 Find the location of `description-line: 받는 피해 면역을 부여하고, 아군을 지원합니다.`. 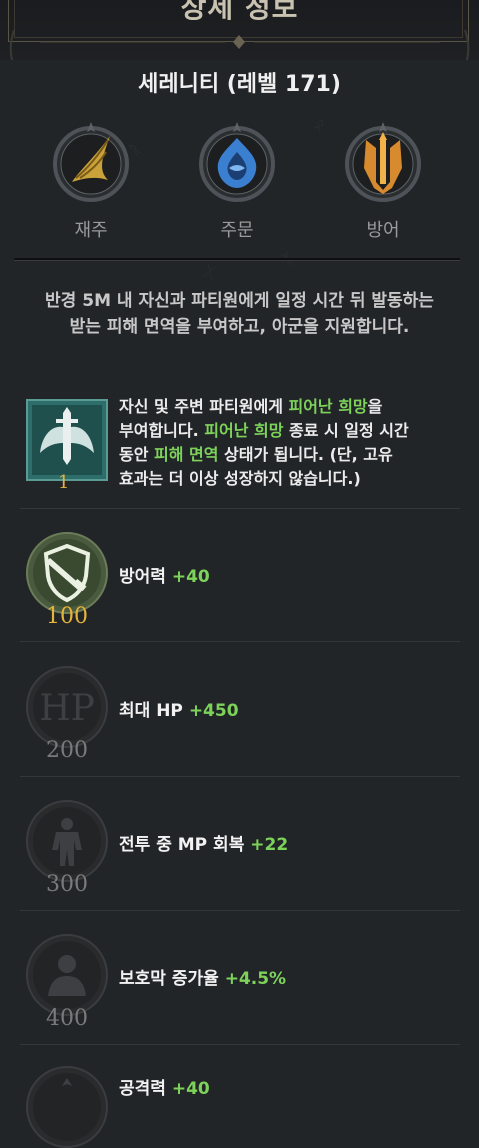

description-line: 받는 피해 면역을 부여하고, 아군을 지원합니다. is located at coordinates (239, 327).